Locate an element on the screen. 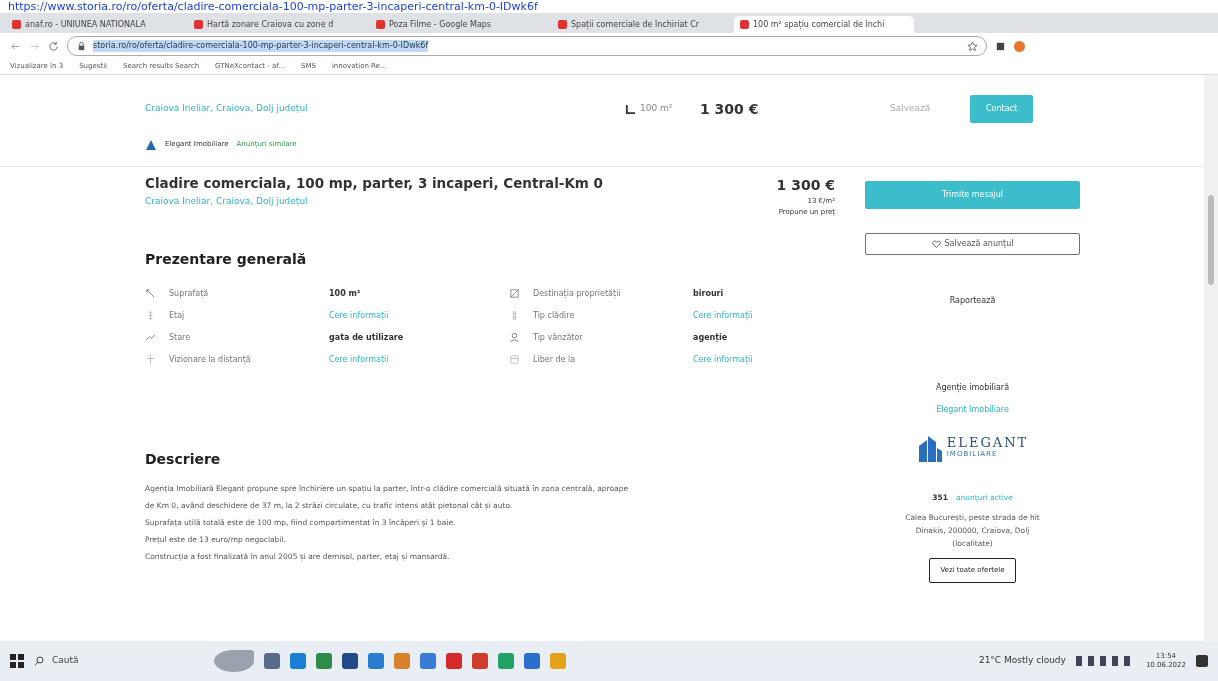 The height and width of the screenshot is (681, 1218). reload-icon is located at coordinates (53, 46).